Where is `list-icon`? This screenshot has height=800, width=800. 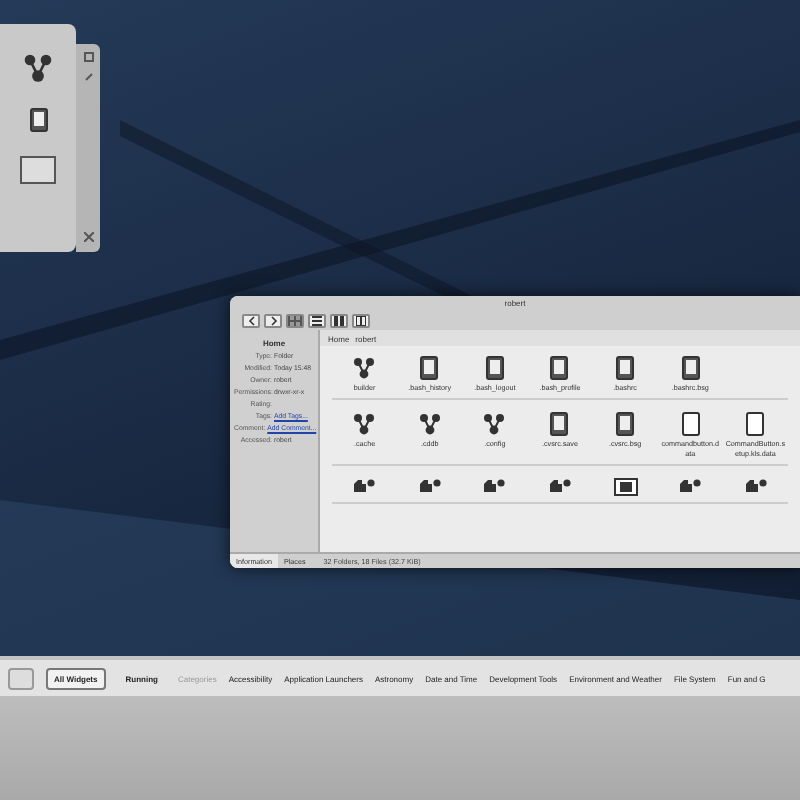 list-icon is located at coordinates (317, 320).